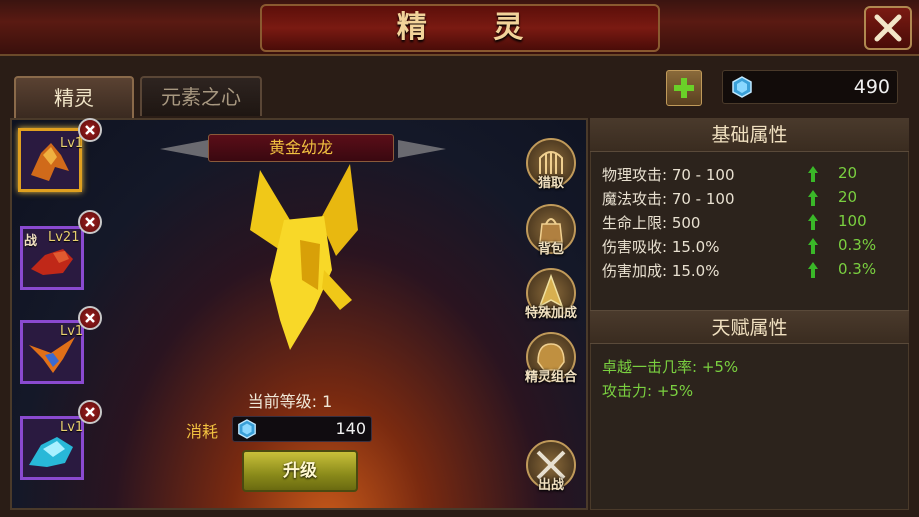 This screenshot has width=919, height=517. I want to click on sprite-combo-label: 精灵组合, so click(550, 377).